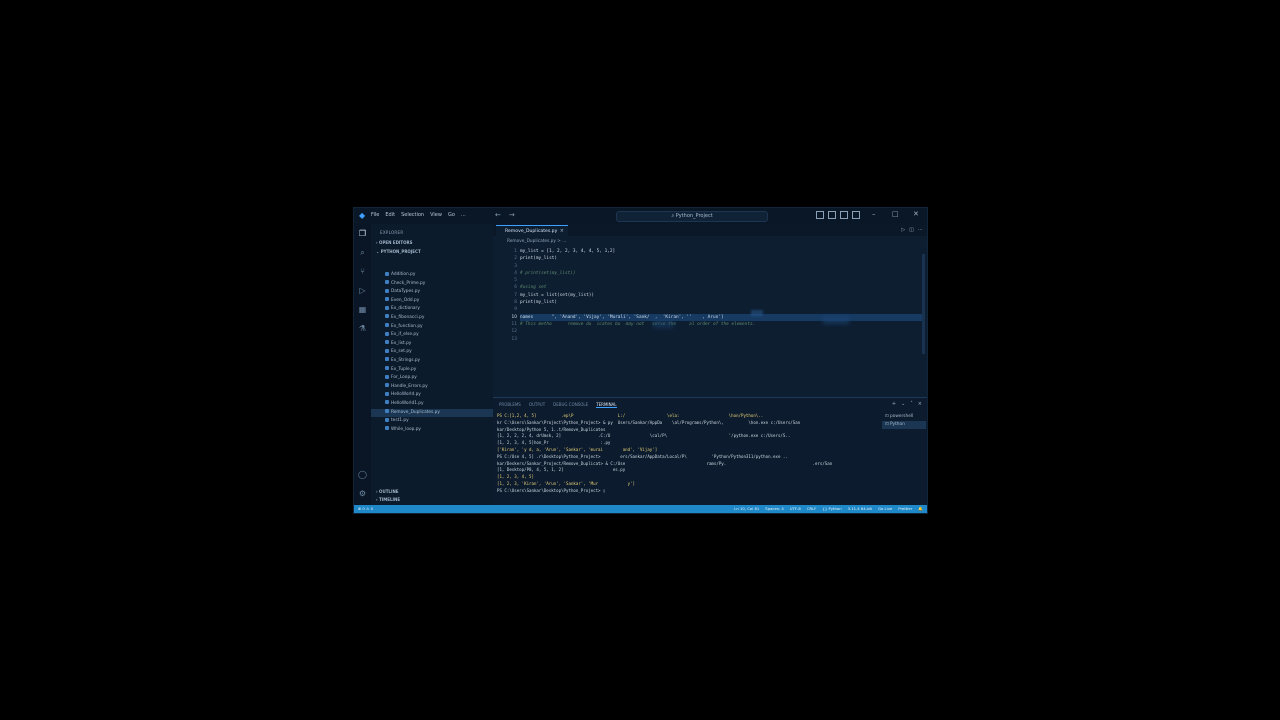 The height and width of the screenshot is (720, 1280). What do you see at coordinates (561, 470) in the screenshot?
I see `terminal-line: [1, Desktop/P8, 4, 5, 1, 2] es.py` at bounding box center [561, 470].